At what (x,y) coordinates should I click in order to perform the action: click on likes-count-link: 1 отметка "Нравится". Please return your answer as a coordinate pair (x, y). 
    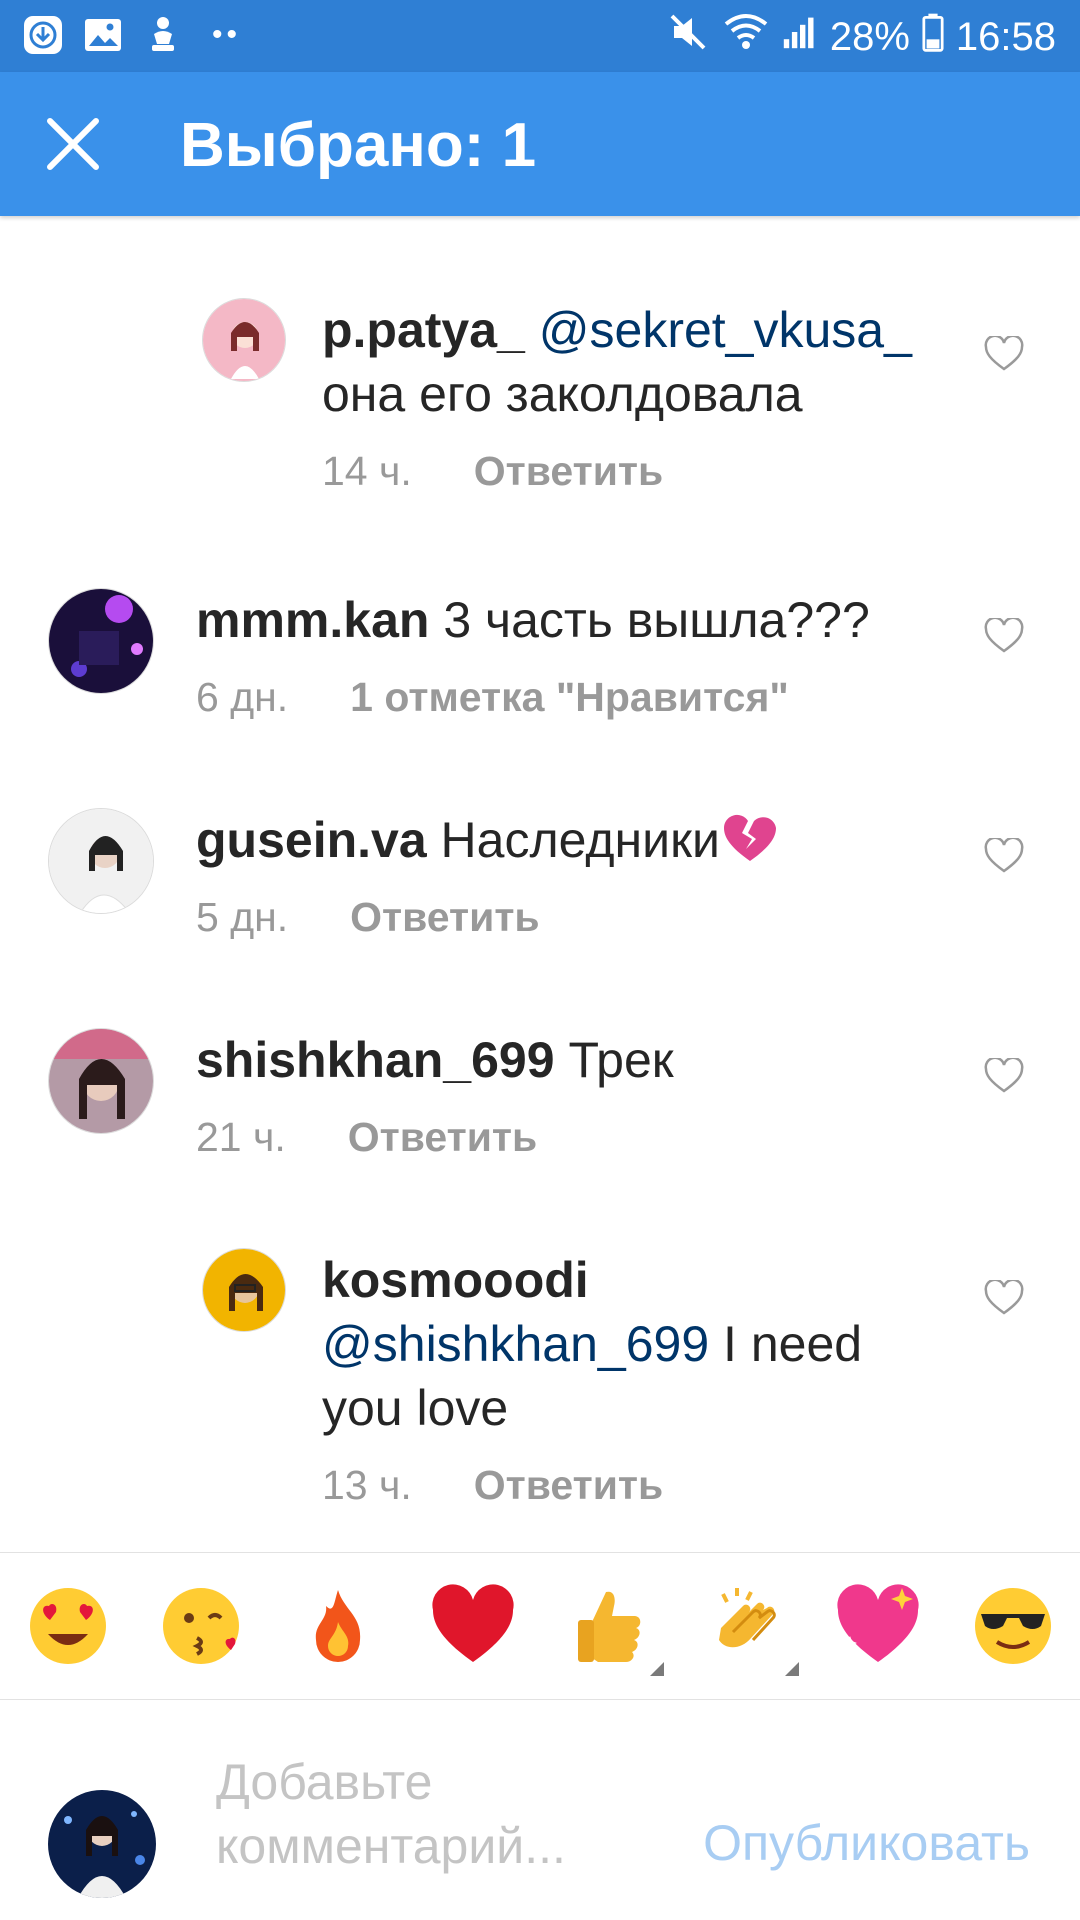
    Looking at the image, I should click on (569, 697).